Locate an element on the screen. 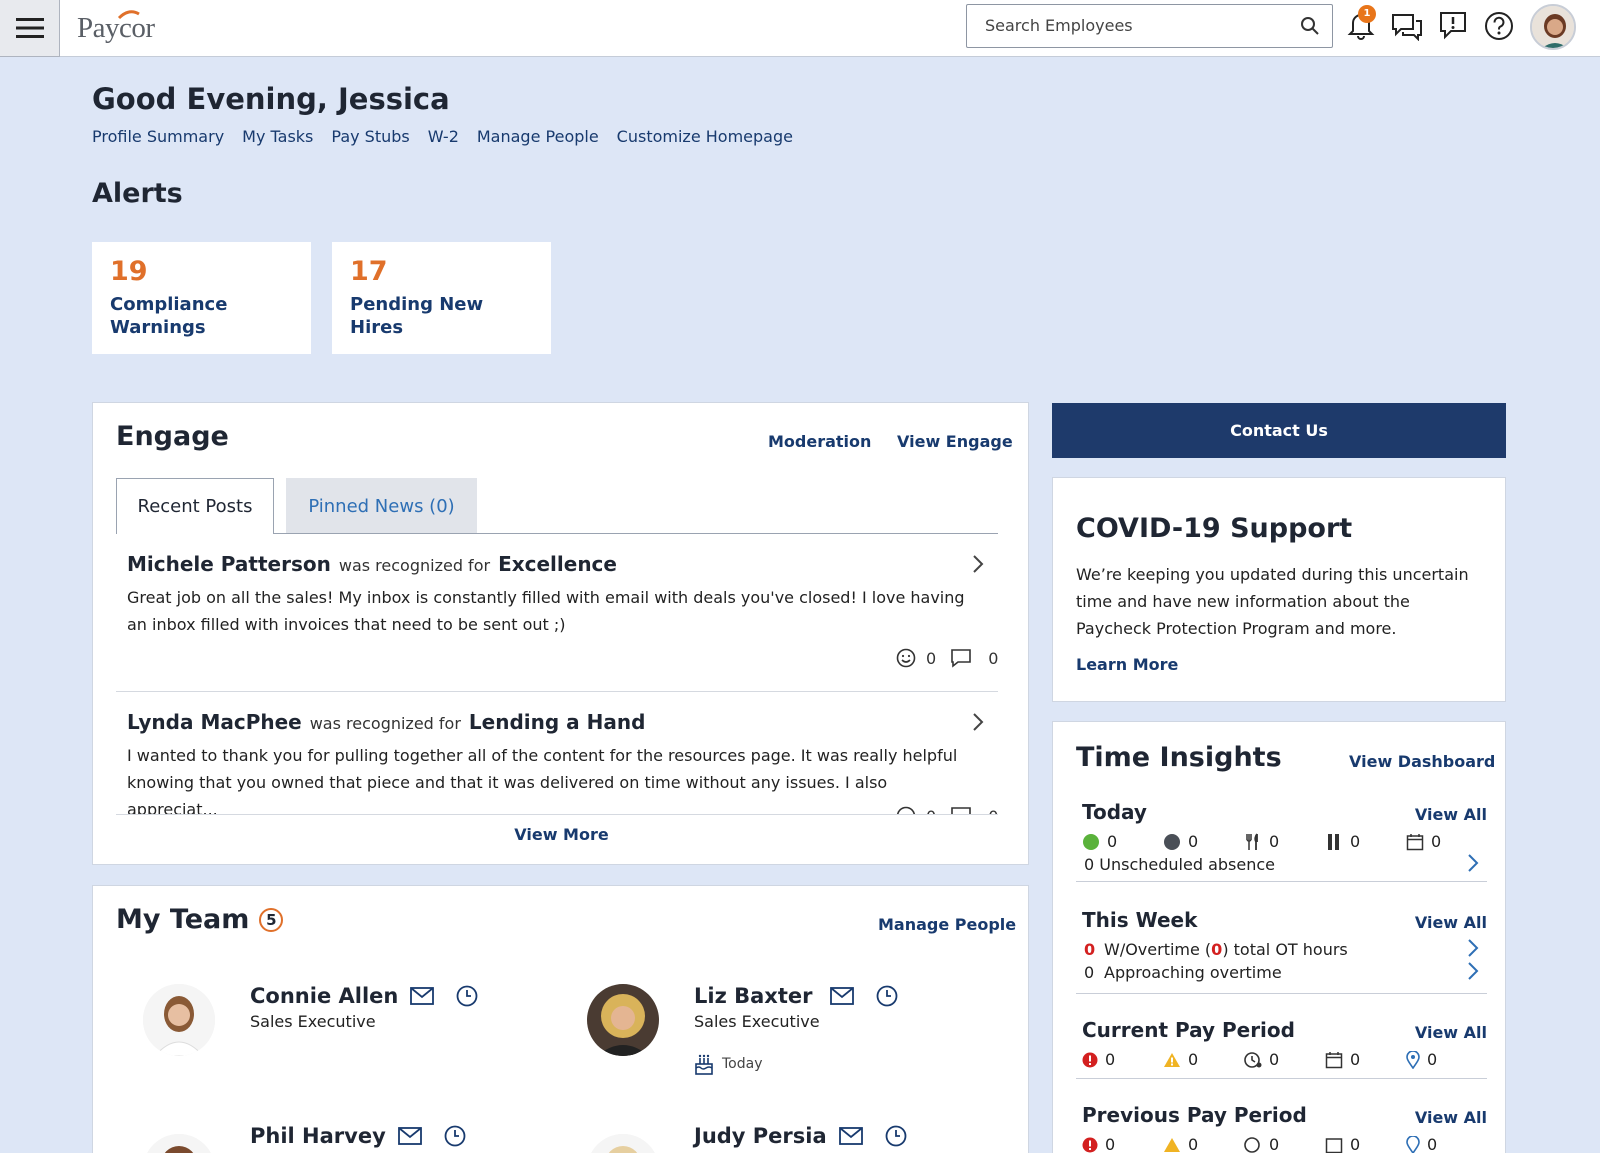 The width and height of the screenshot is (1600, 1153). birthday-cake-icon is located at coordinates (704, 1064).